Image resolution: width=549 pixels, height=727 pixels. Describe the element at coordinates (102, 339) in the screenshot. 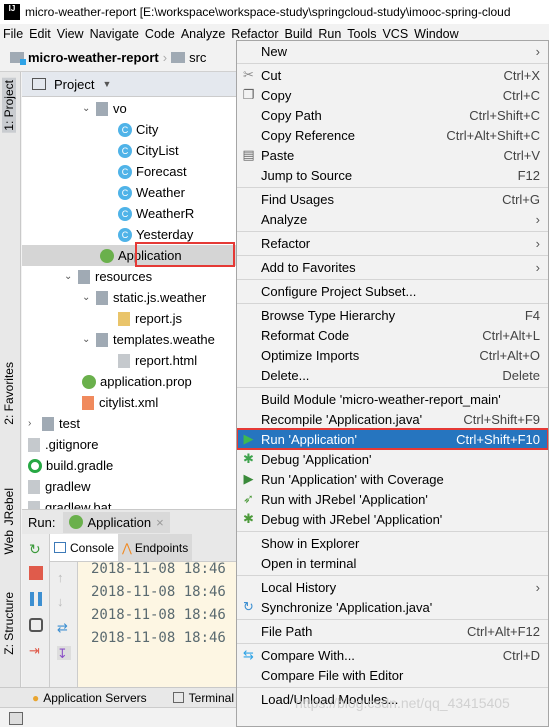

I see `folder-icon` at that location.